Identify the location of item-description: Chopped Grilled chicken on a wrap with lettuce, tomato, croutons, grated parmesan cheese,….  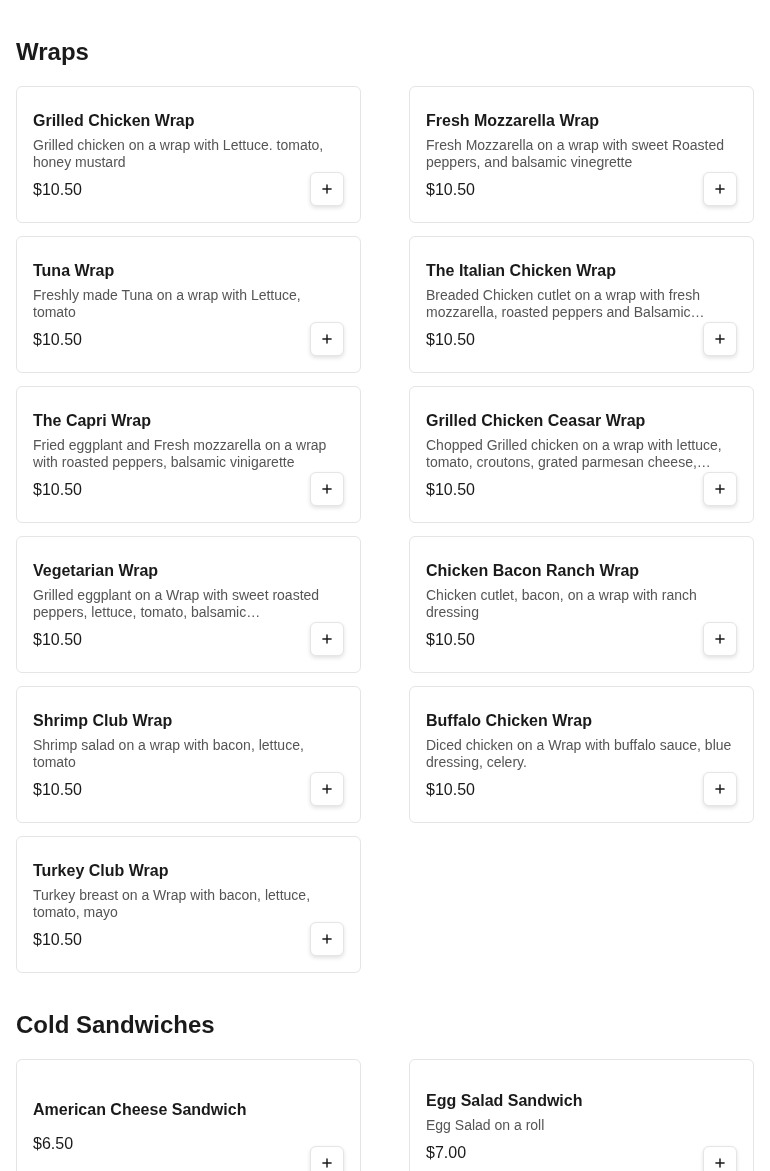
(574, 454).